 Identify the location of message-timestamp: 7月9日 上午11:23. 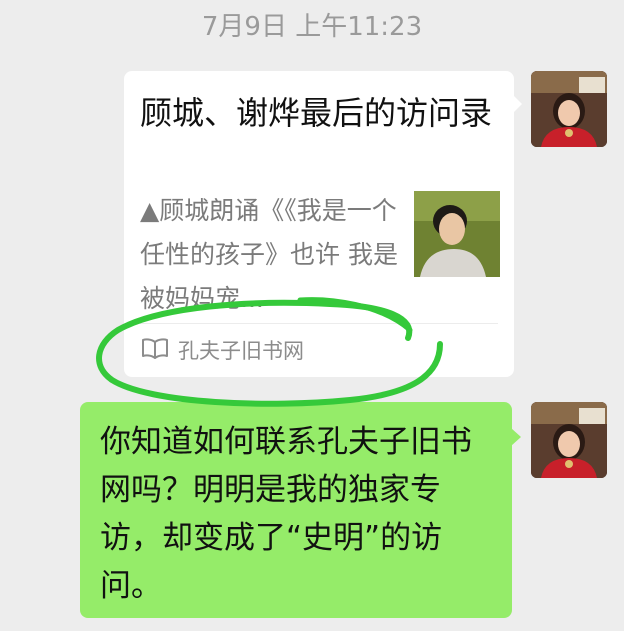
(312, 27).